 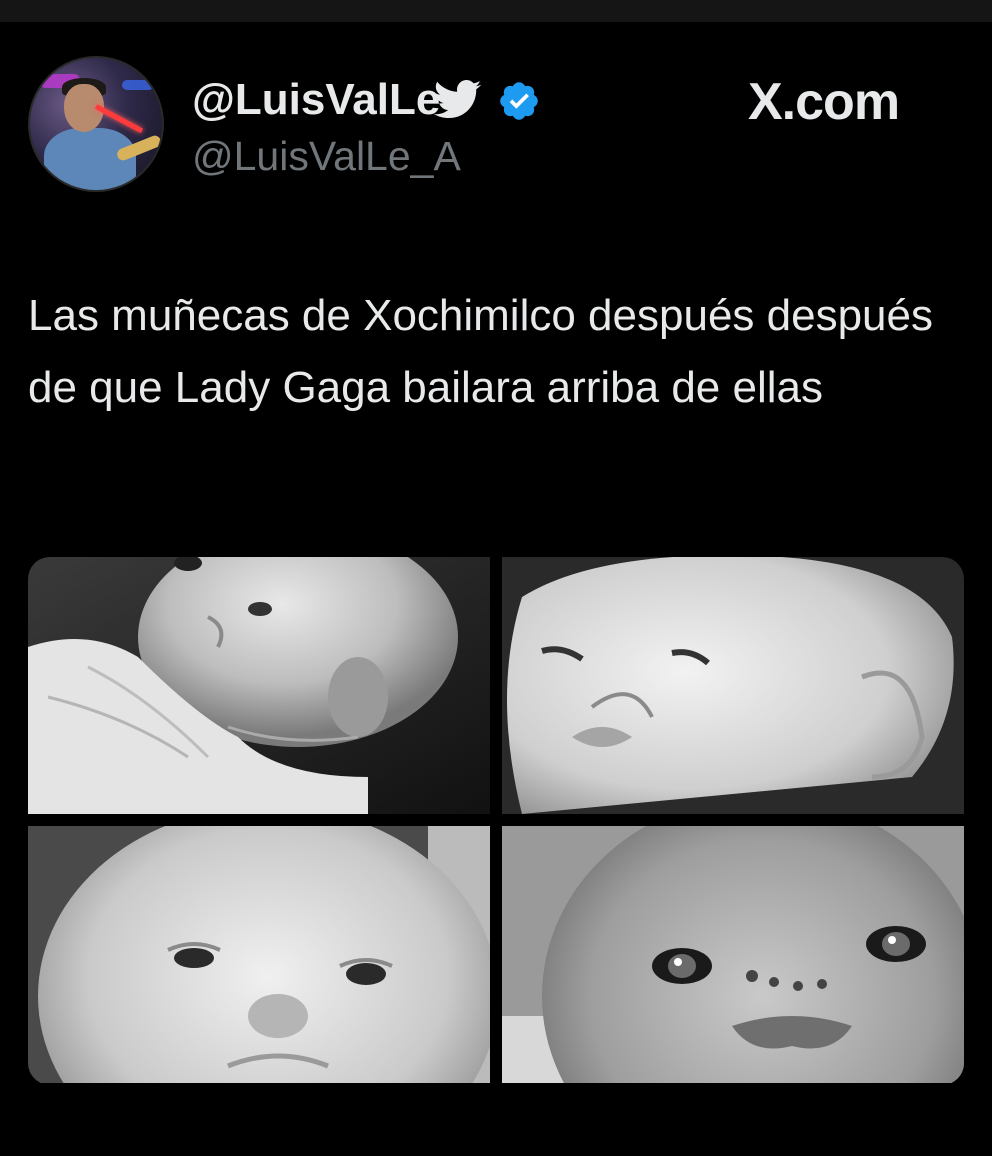 I want to click on display-name: @LuisValLe, so click(x=316, y=100).